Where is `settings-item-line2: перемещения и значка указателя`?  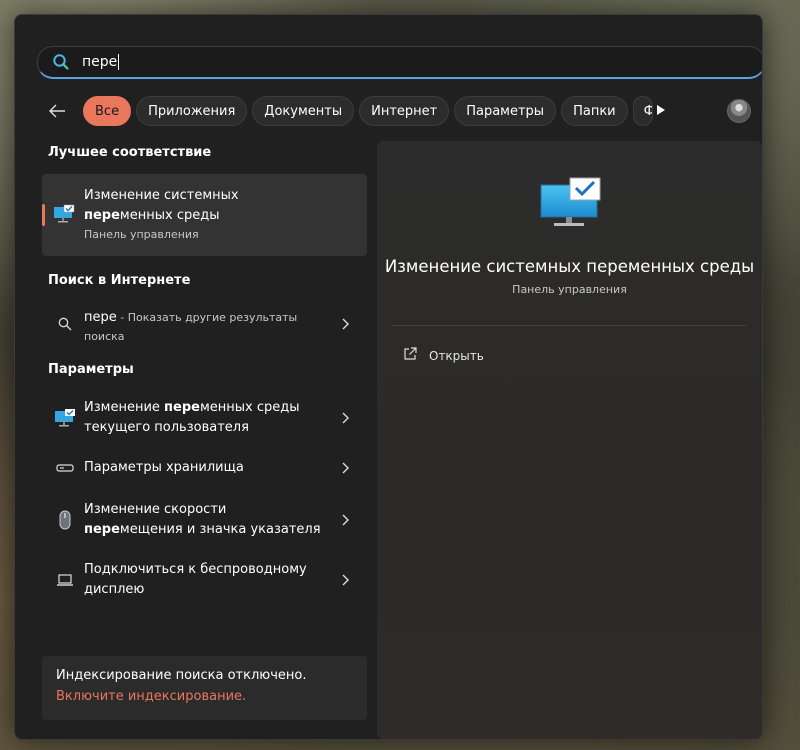
settings-item-line2: перемещения и значка указателя is located at coordinates (202, 529).